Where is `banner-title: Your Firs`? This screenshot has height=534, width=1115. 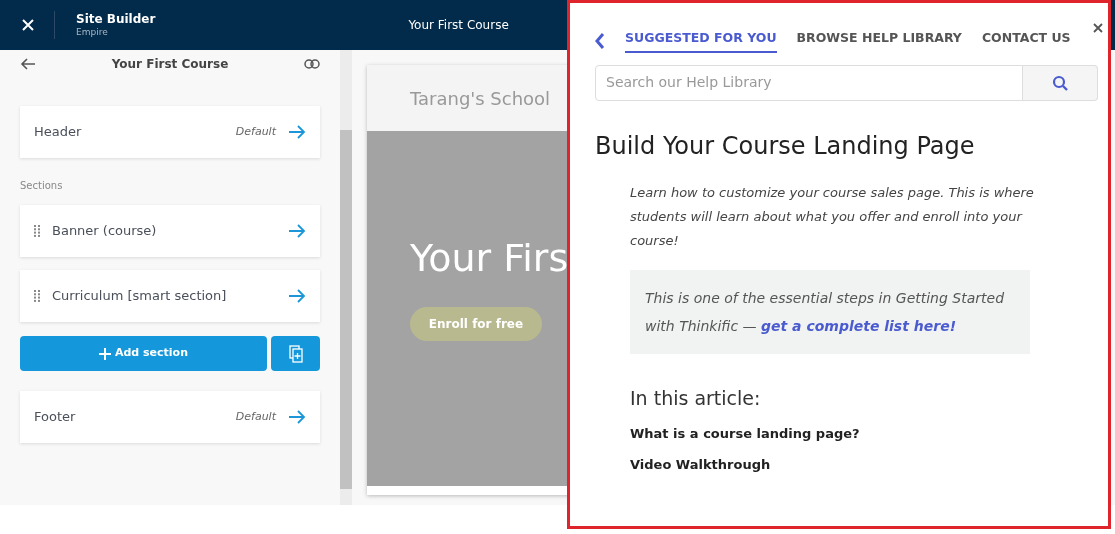
banner-title: Your Firs is located at coordinates (490, 258).